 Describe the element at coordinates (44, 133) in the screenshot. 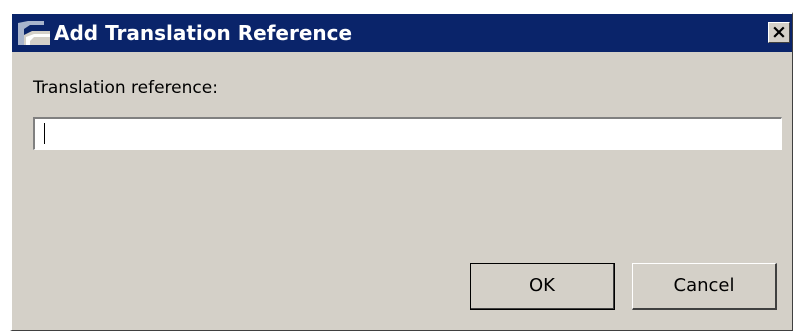

I see `text-cursor` at that location.